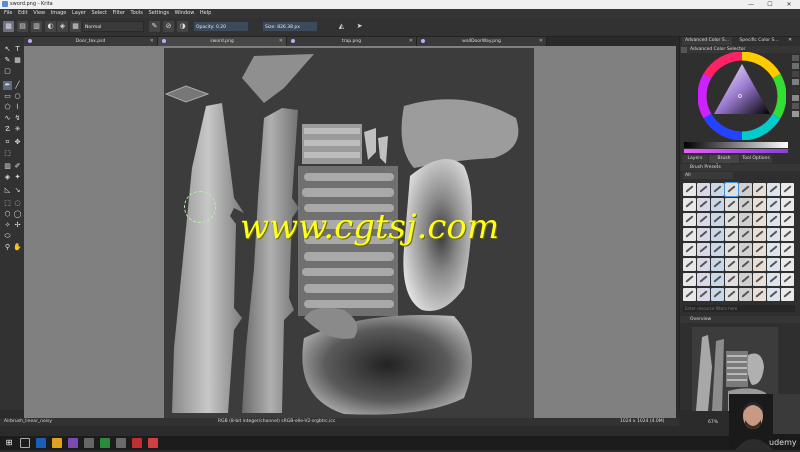  I want to click on text-tool-icon: T, so click(17, 49).